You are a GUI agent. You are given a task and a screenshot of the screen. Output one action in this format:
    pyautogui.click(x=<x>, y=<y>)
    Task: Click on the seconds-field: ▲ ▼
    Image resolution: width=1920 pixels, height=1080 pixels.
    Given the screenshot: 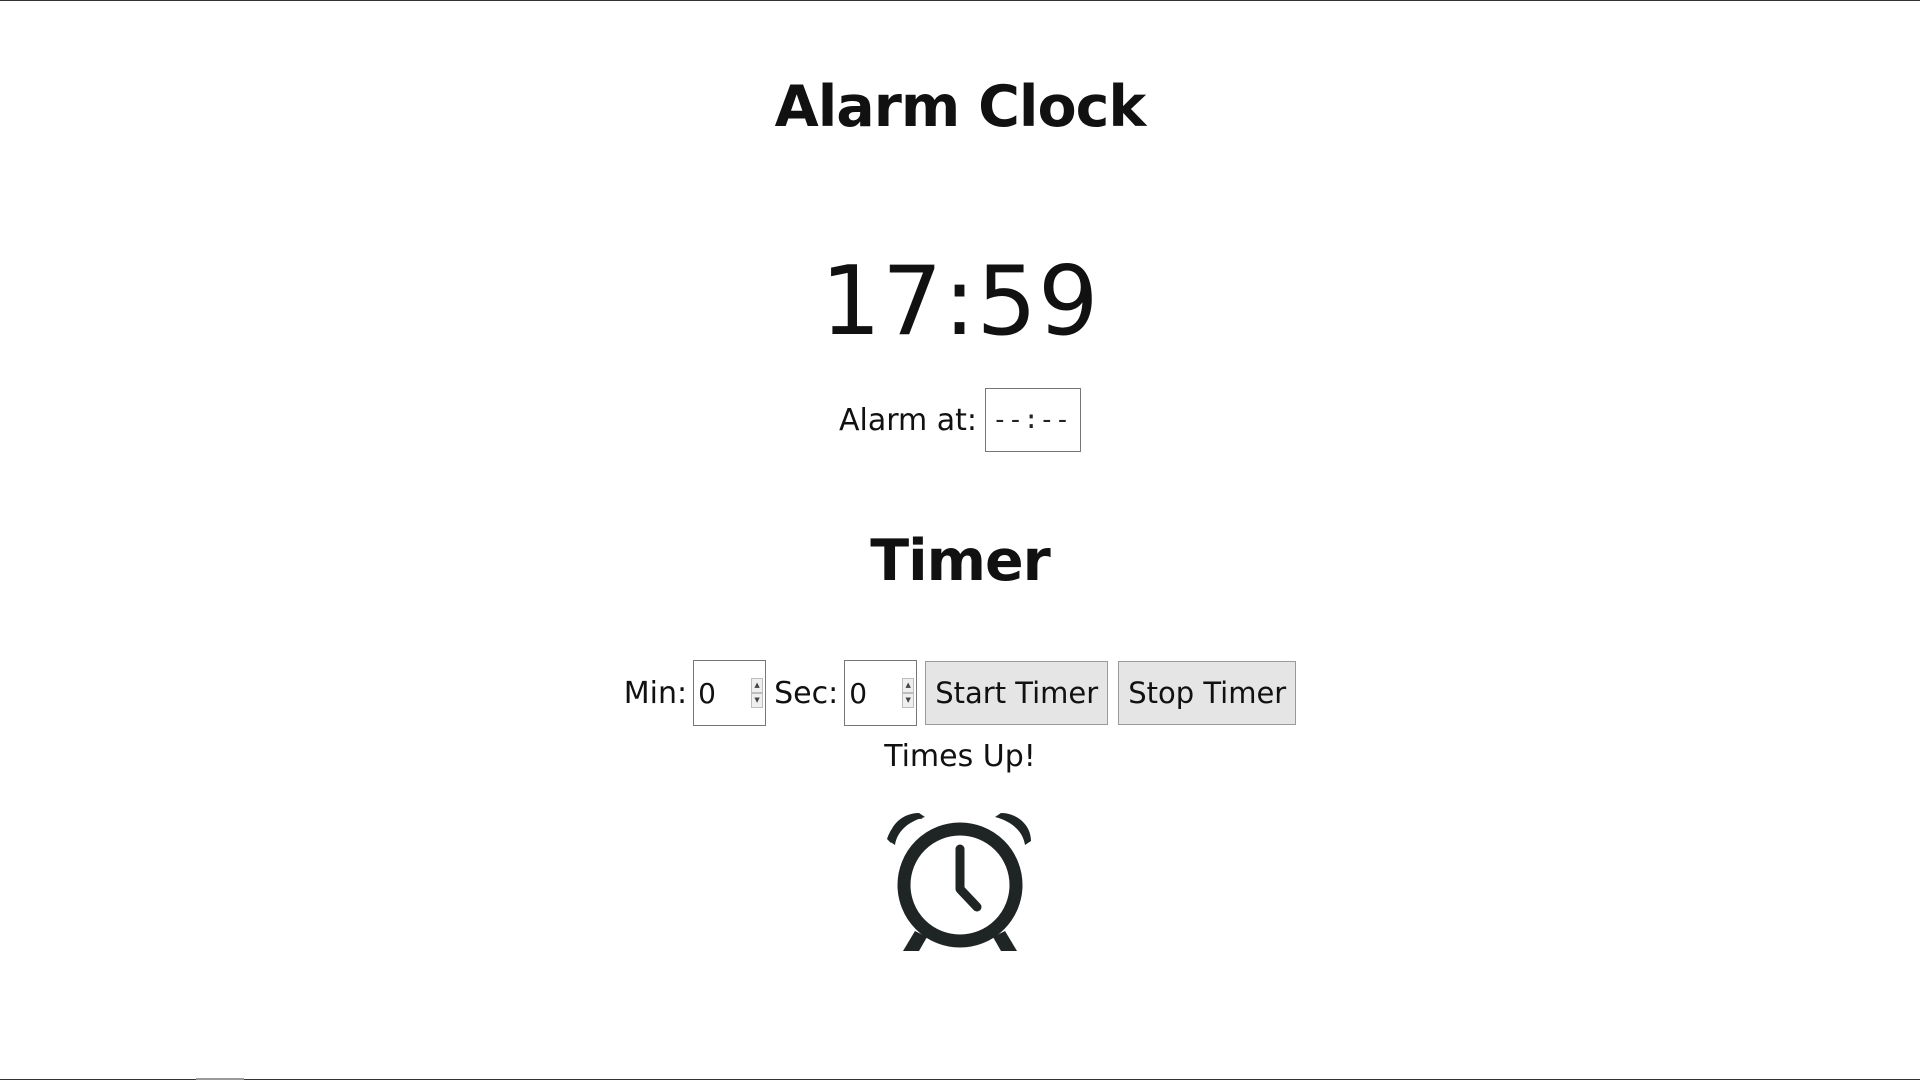 What is the action you would take?
    pyautogui.click(x=881, y=693)
    